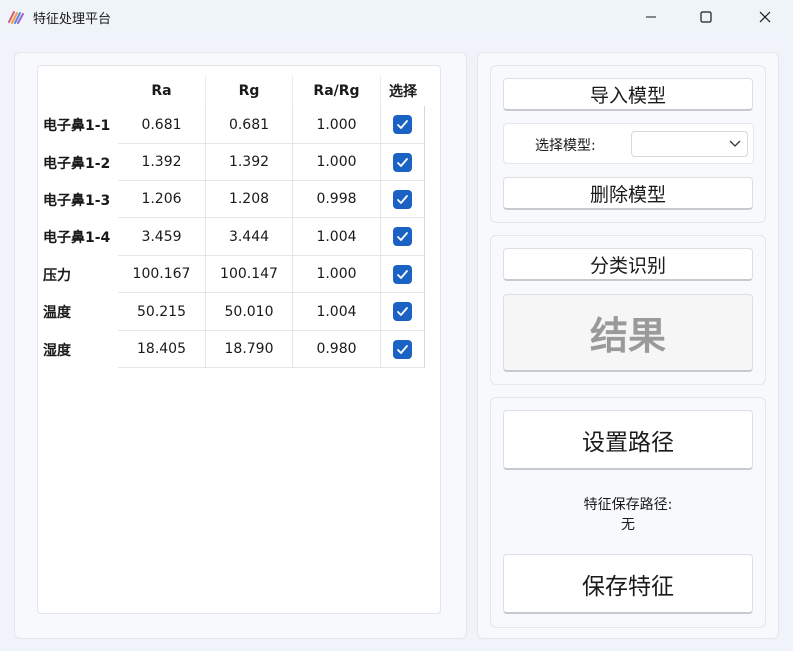 Image resolution: width=793 pixels, height=651 pixels. What do you see at coordinates (689, 144) in the screenshot?
I see `model-select` at bounding box center [689, 144].